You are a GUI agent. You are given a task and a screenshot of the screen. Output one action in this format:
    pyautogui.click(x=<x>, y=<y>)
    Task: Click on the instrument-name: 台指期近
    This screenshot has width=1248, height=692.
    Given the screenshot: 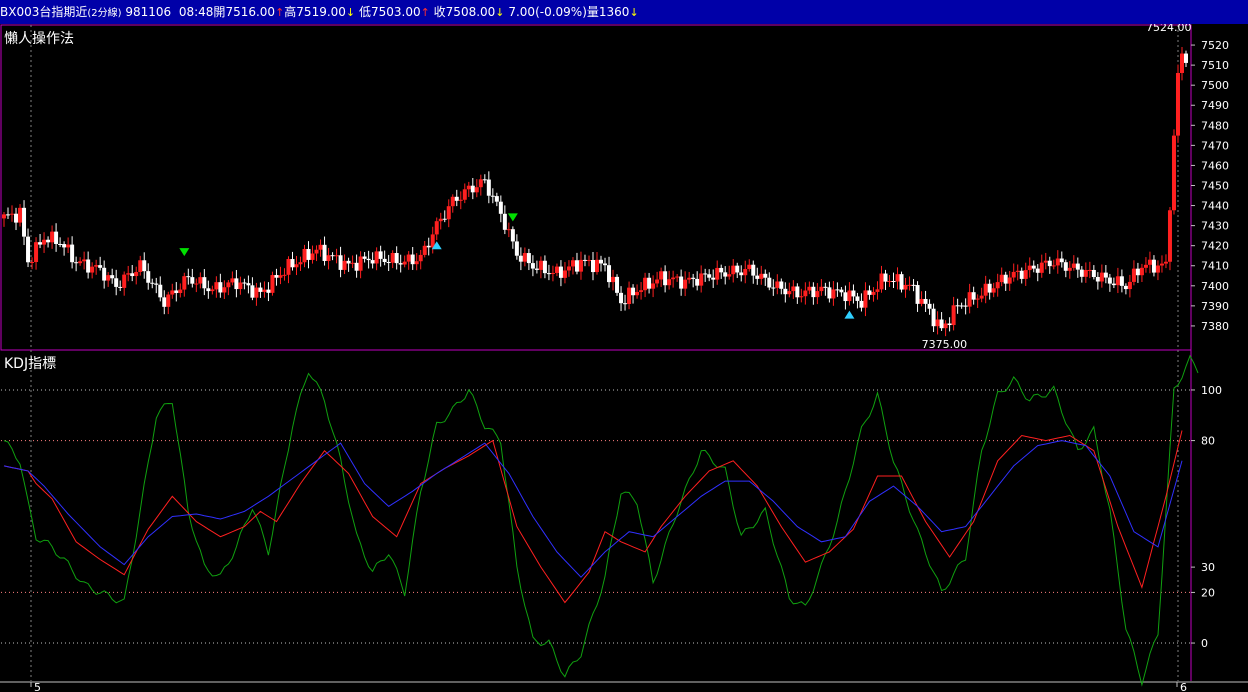 What is the action you would take?
    pyautogui.click(x=63, y=12)
    